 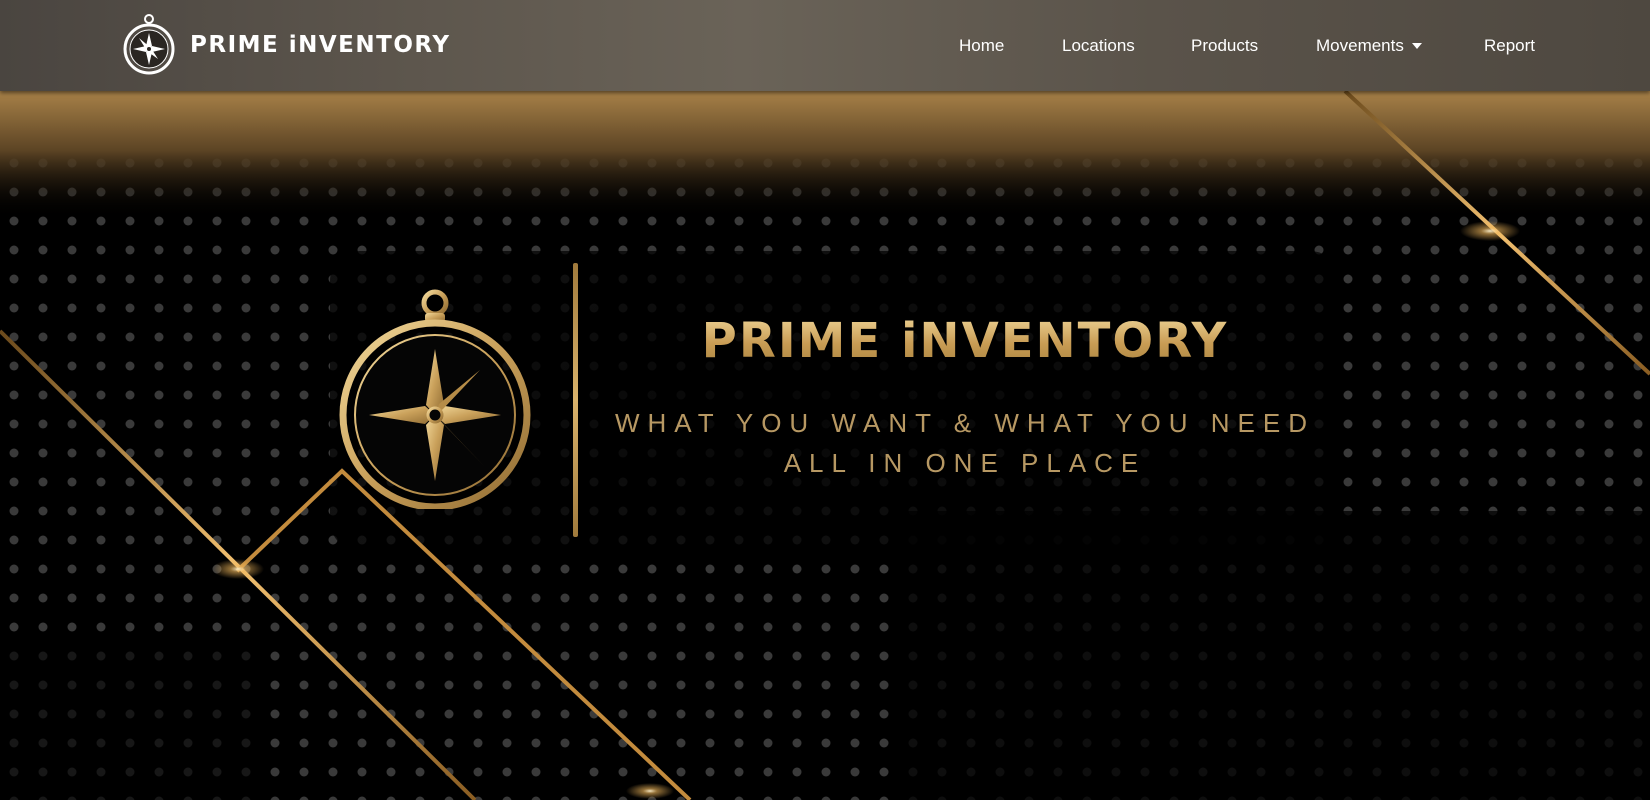 I want to click on nav-report: Report, so click(x=1509, y=46).